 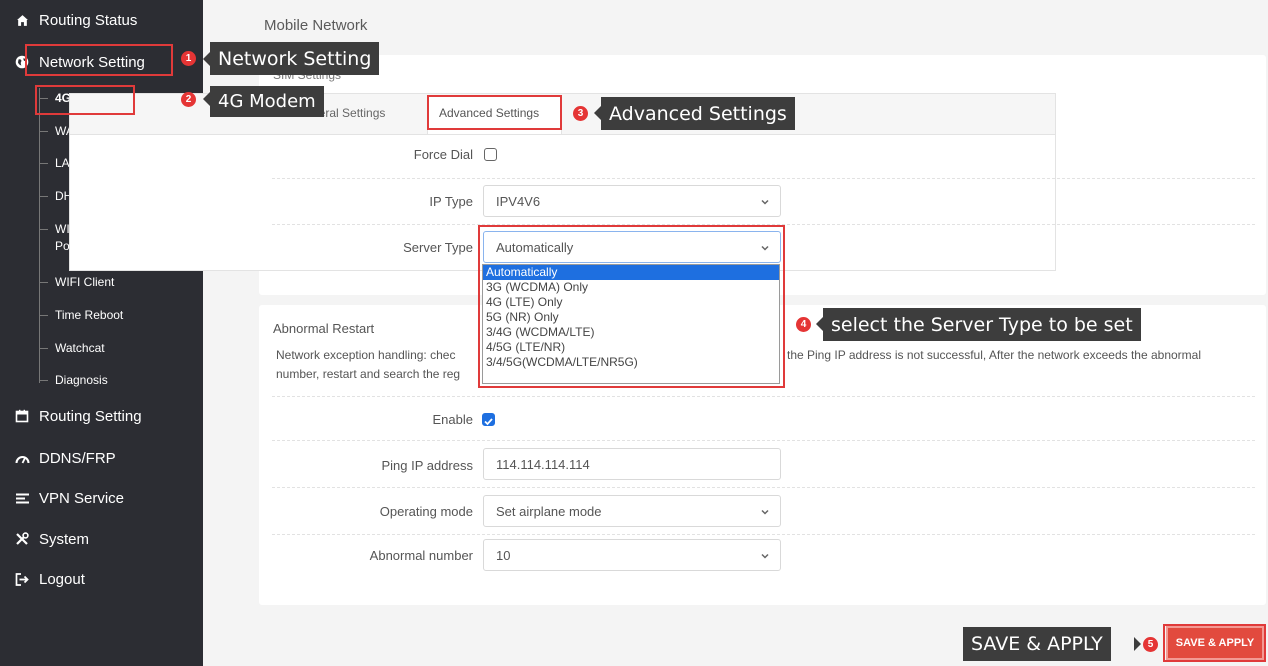 What do you see at coordinates (632, 555) in the screenshot?
I see `abnormal-number-select: 10` at bounding box center [632, 555].